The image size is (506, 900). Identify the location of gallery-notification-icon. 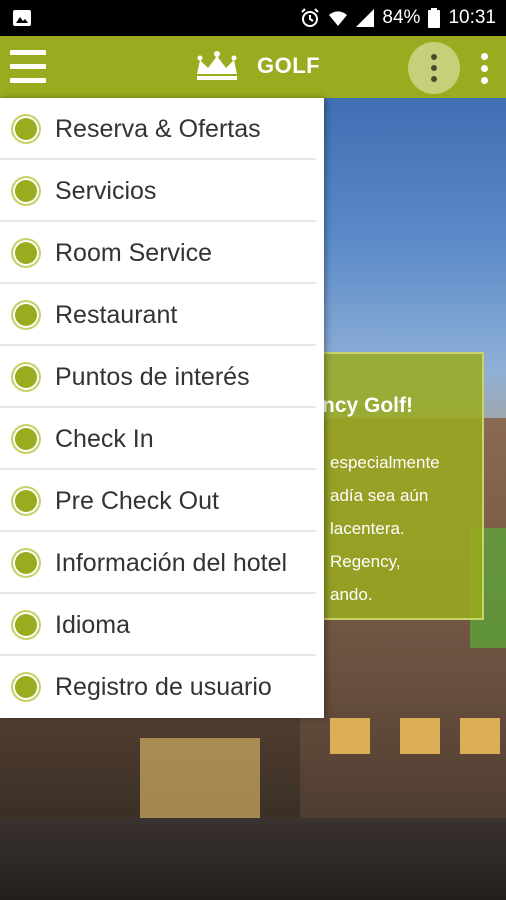
(22, 18).